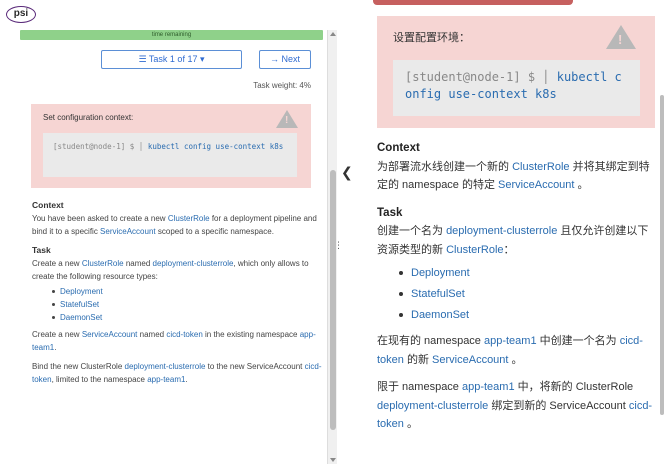 This screenshot has width=666, height=466. Describe the element at coordinates (589, 77) in the screenshot. I see `command-text: kubectl c` at that location.